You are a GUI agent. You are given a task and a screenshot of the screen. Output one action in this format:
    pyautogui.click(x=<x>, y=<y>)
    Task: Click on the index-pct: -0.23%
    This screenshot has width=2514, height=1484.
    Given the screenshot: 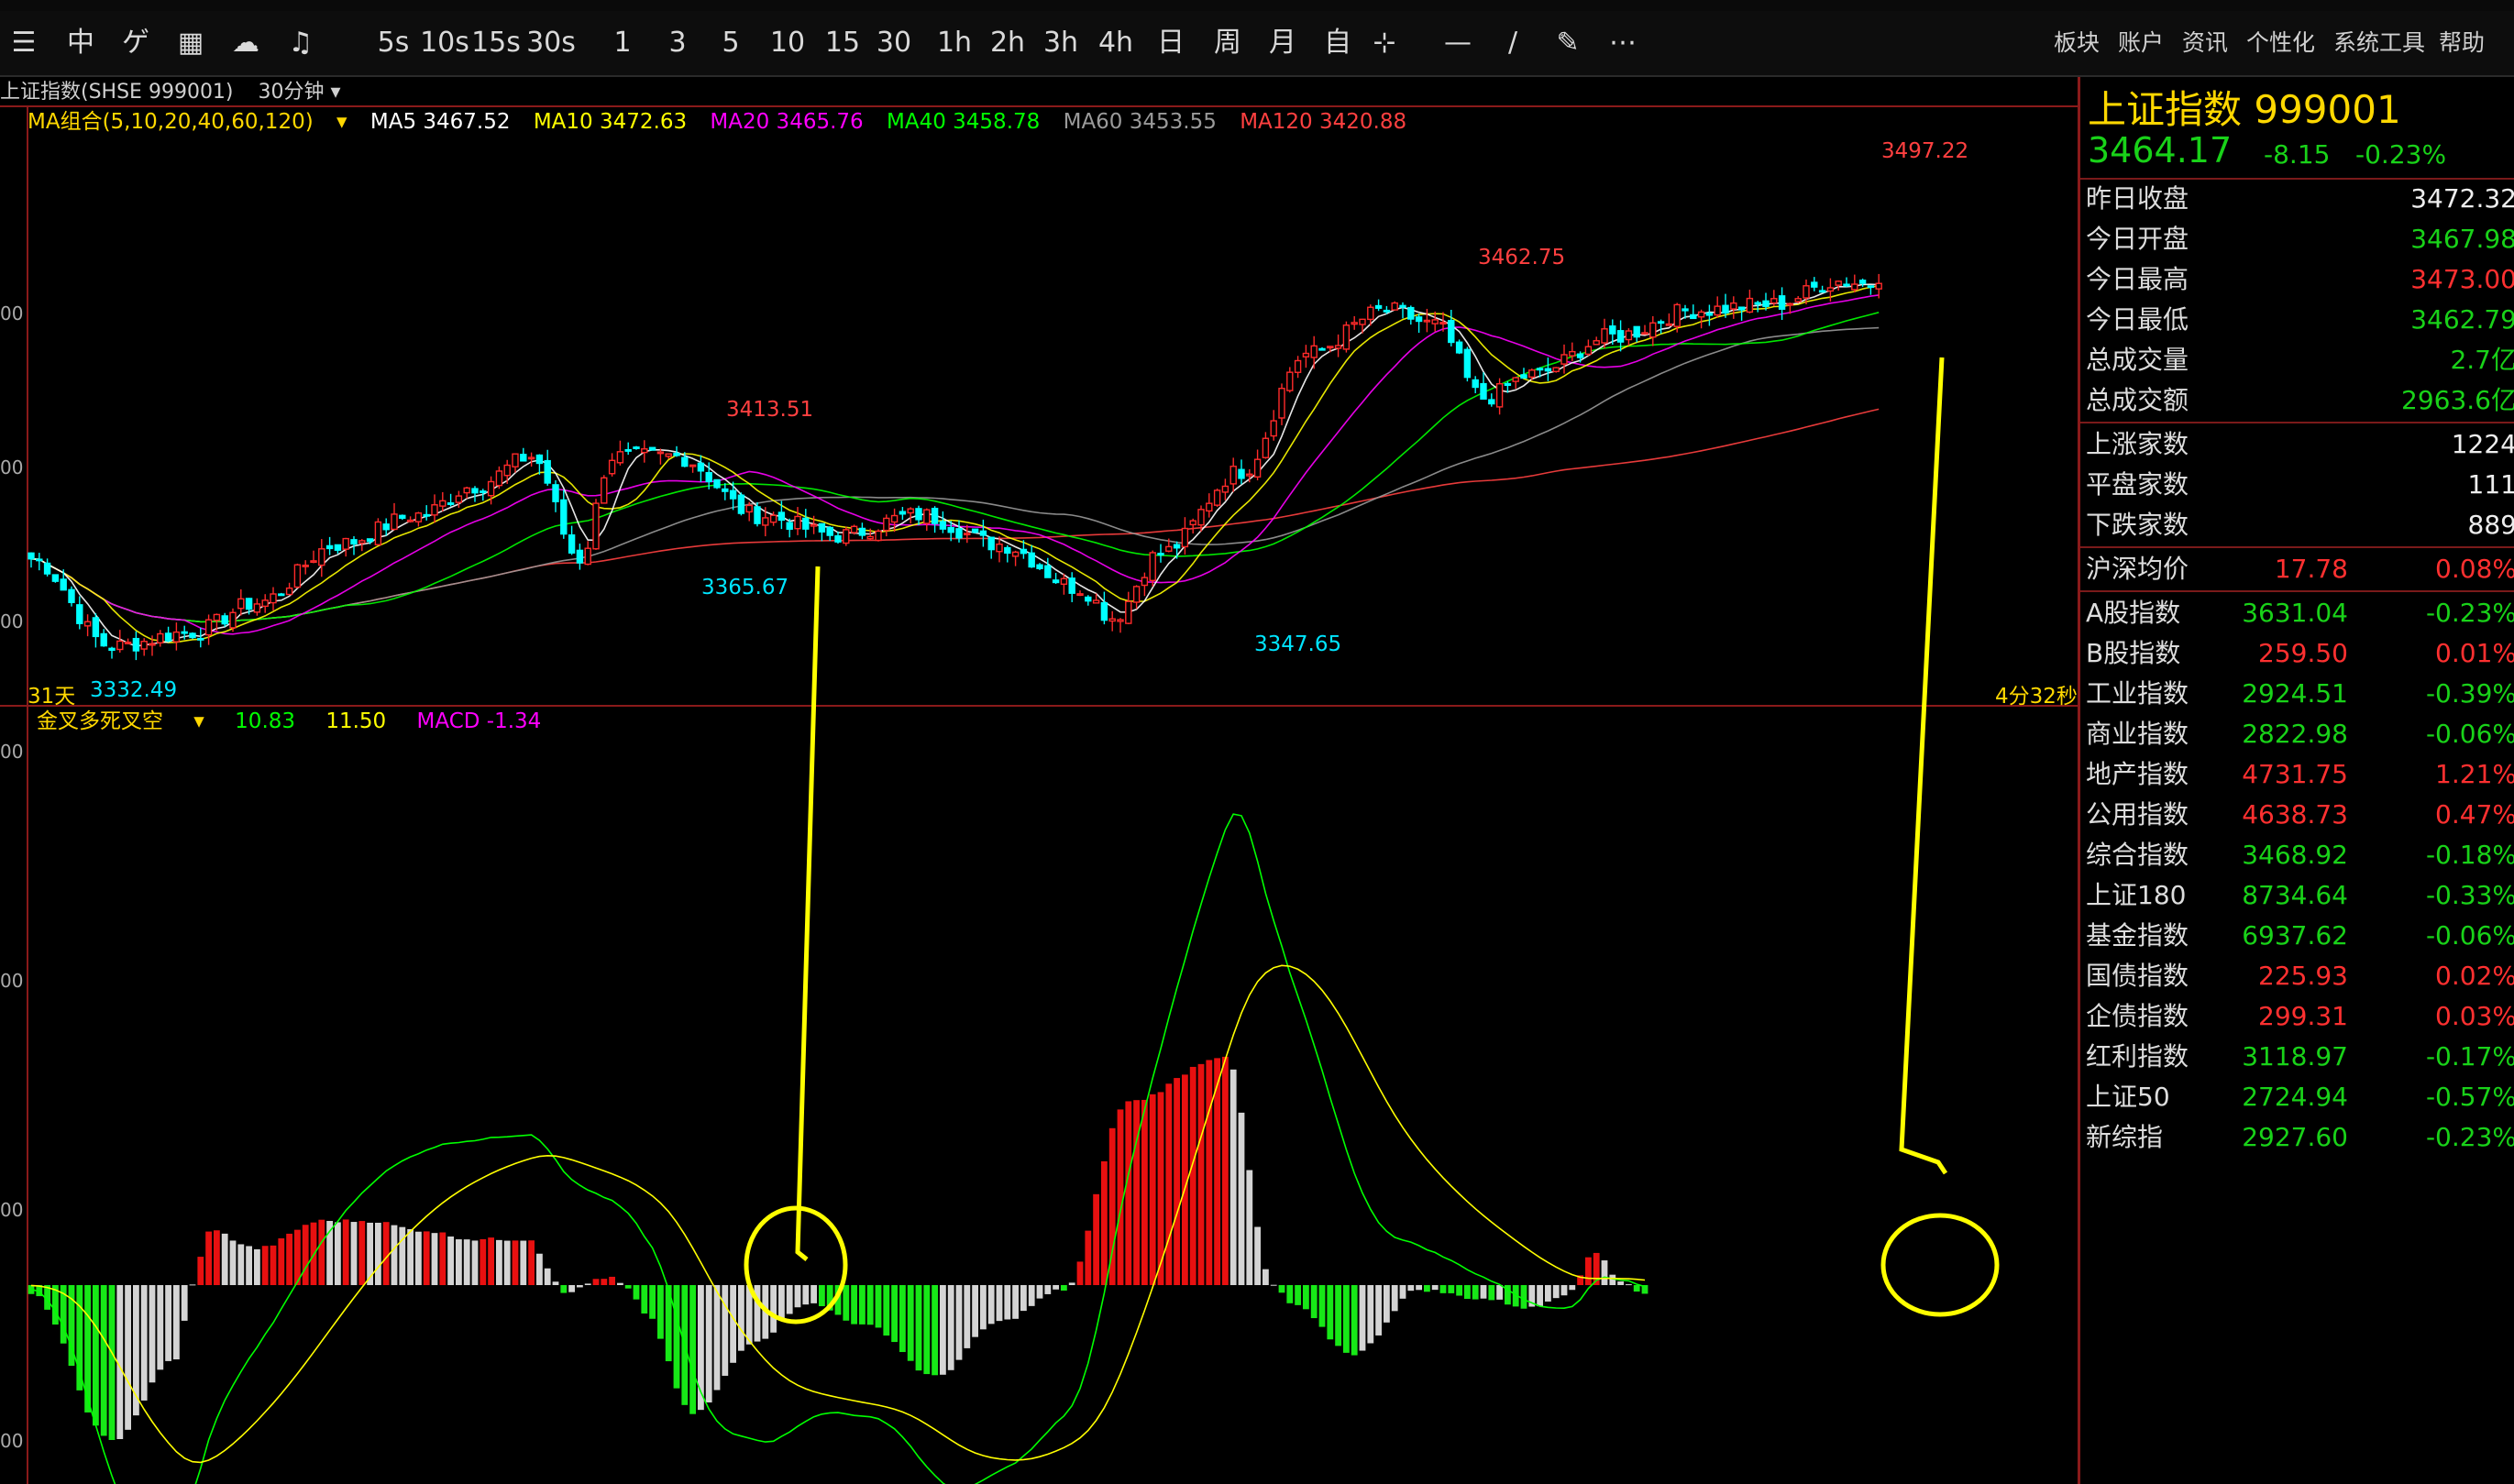 What is the action you would take?
    pyautogui.click(x=2470, y=1137)
    